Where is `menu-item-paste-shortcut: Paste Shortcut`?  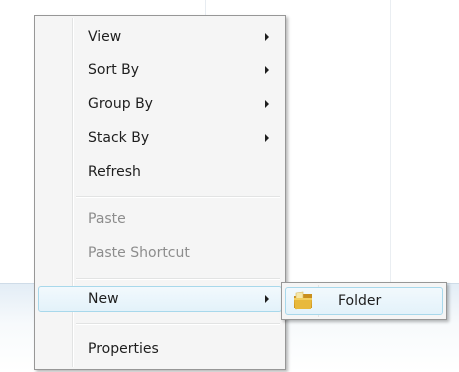
menu-item-paste-shortcut: Paste Shortcut is located at coordinates (160, 253).